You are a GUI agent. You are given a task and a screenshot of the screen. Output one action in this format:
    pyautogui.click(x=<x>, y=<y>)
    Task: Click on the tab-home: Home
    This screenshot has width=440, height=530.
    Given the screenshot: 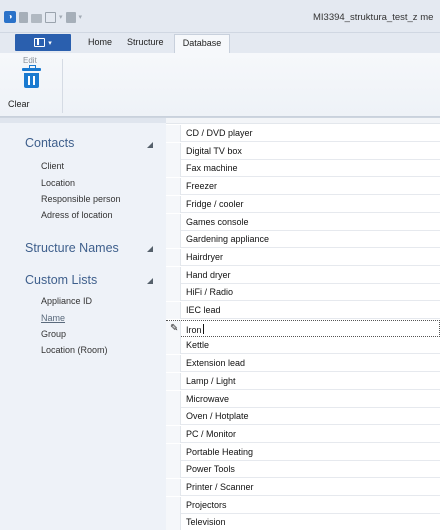 What is the action you would take?
    pyautogui.click(x=100, y=42)
    